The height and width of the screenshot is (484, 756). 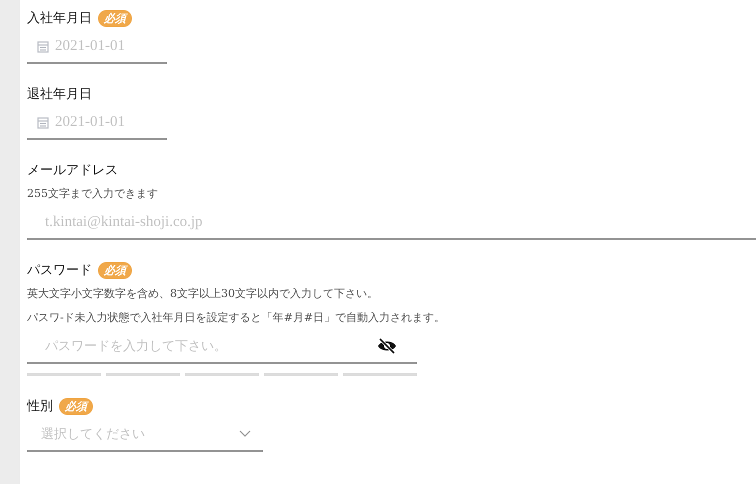 I want to click on field-label: パスワード, so click(x=59, y=270).